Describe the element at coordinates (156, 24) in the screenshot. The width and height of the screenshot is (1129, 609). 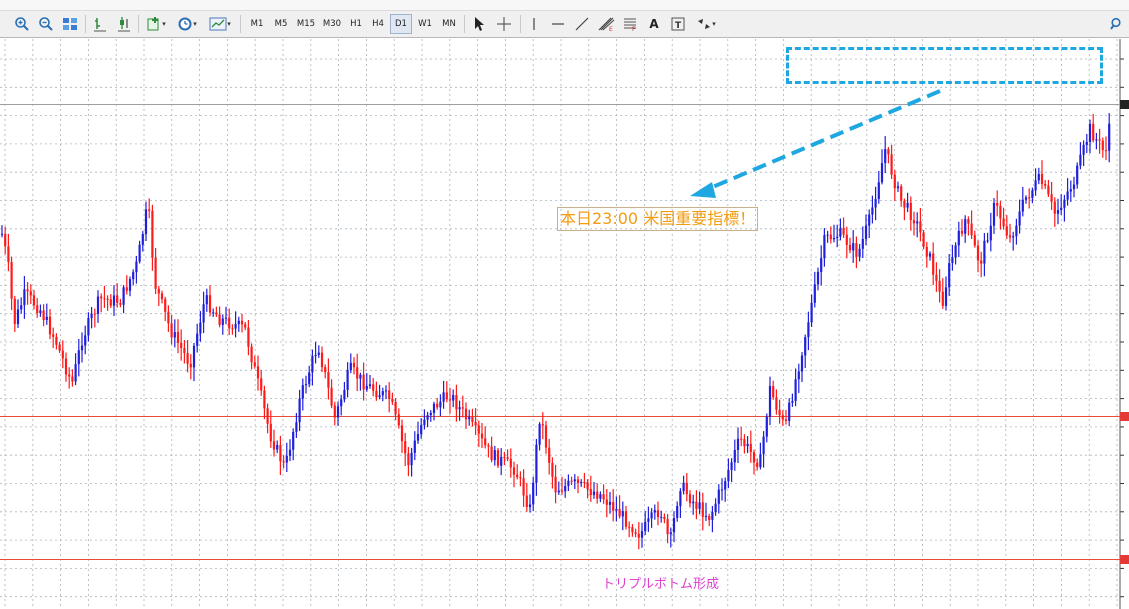
I see `add-indicator-icon: ▾` at that location.